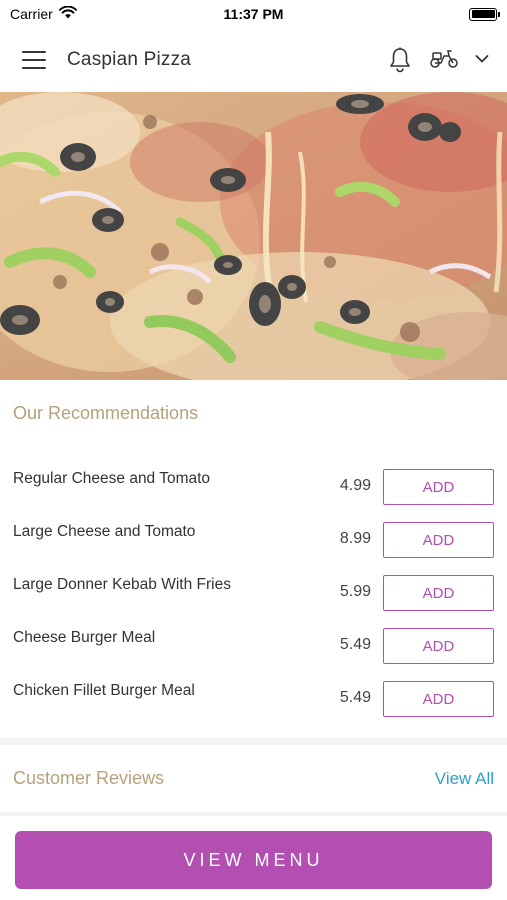 This screenshot has height=900, width=507. What do you see at coordinates (67, 13) in the screenshot?
I see `wifi-icon` at bounding box center [67, 13].